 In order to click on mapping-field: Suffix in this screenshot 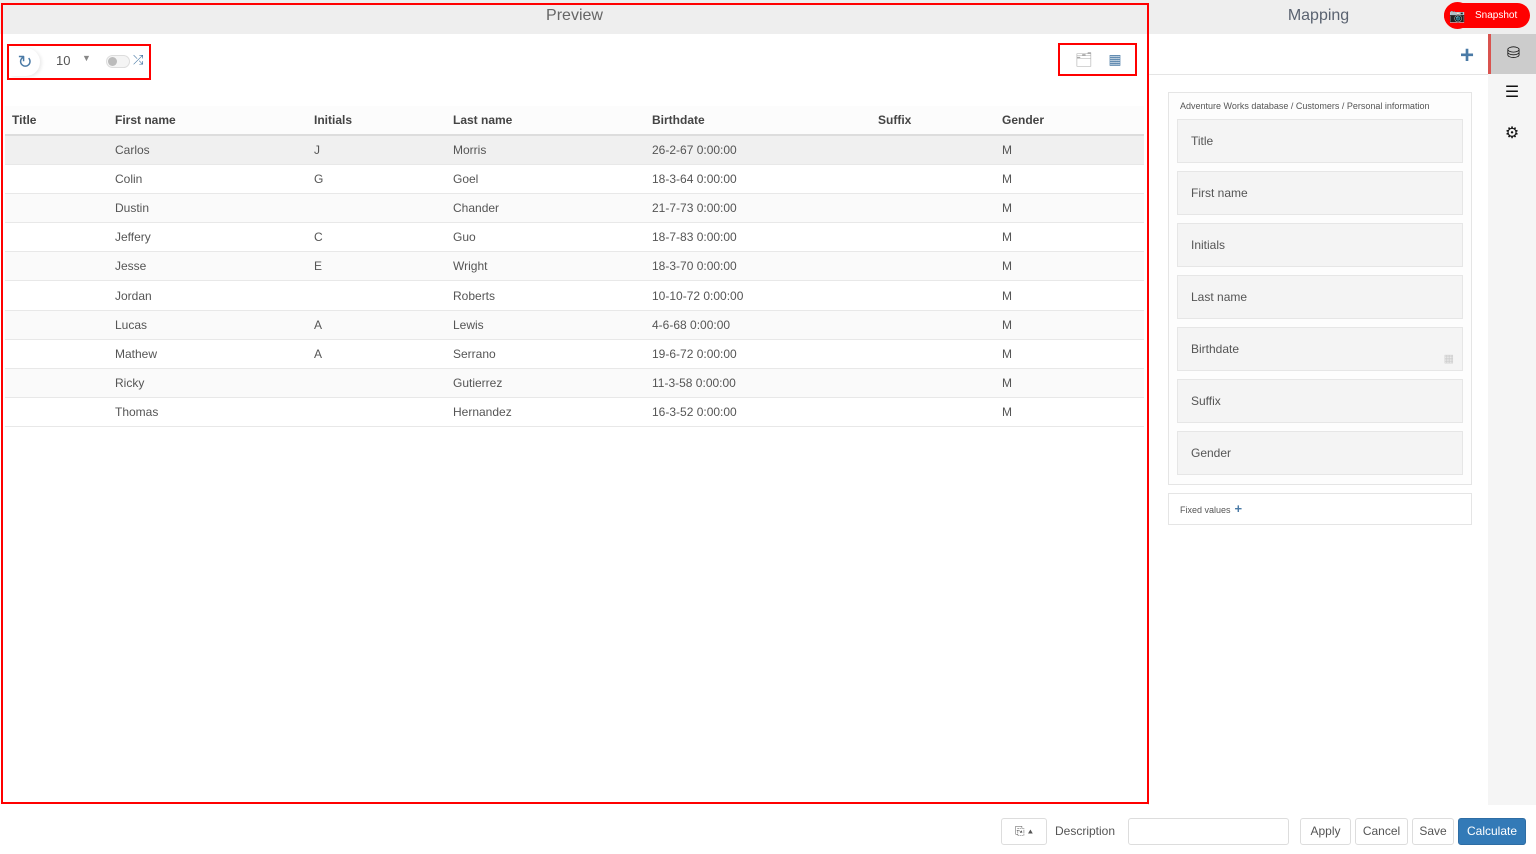, I will do `click(1320, 401)`.